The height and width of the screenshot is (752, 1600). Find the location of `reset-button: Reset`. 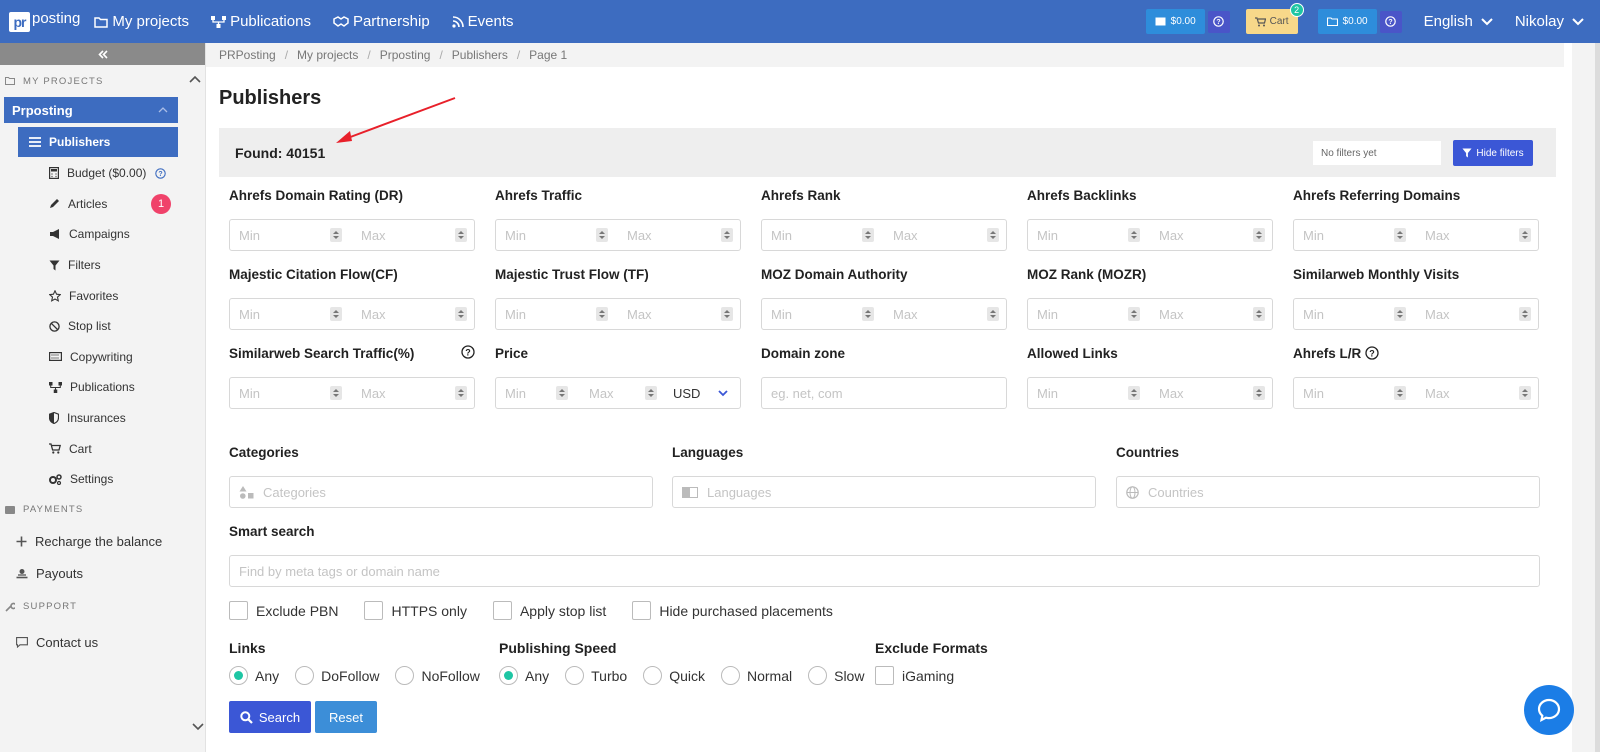

reset-button: Reset is located at coordinates (346, 717).